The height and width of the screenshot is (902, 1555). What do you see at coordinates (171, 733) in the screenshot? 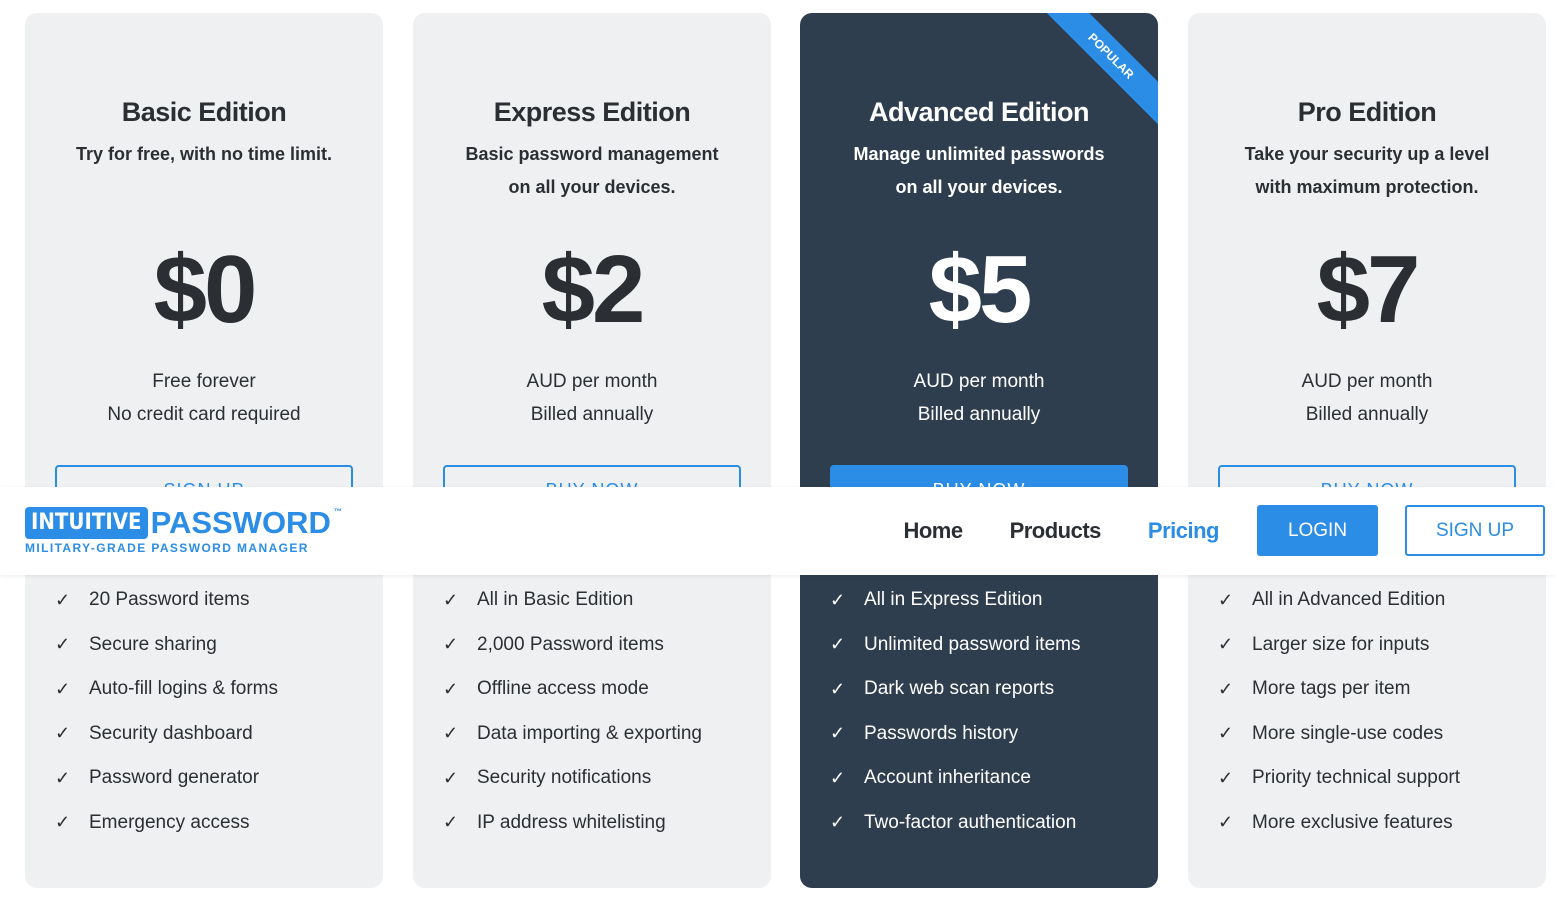
I see `feature-label: Security dashboard` at bounding box center [171, 733].